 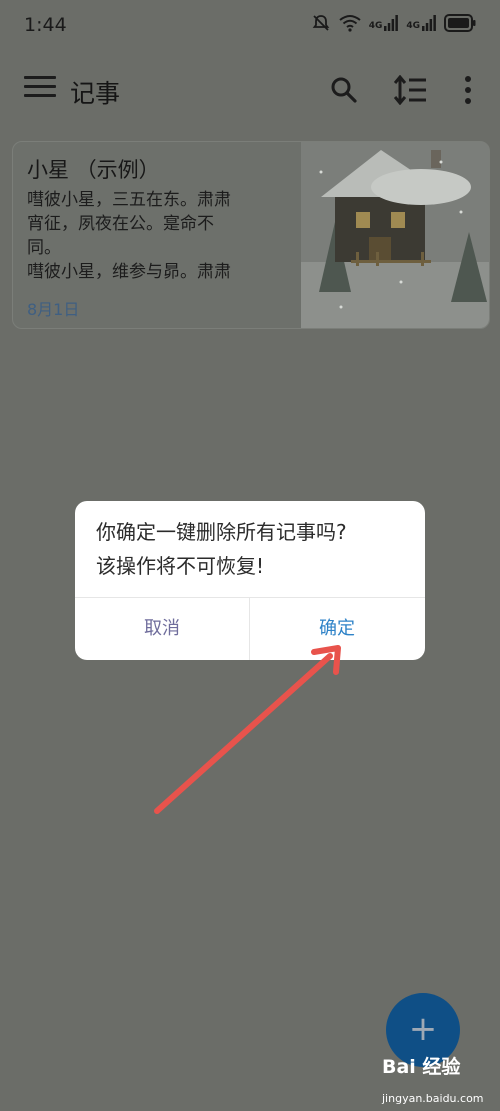 I want to click on status-time: 1:44, so click(x=45, y=25).